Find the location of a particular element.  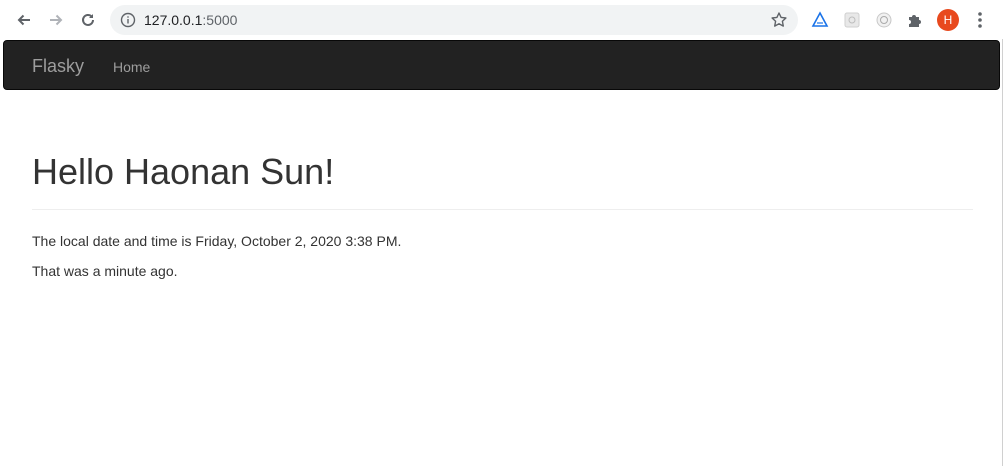

profile-avatar: H is located at coordinates (948, 20).